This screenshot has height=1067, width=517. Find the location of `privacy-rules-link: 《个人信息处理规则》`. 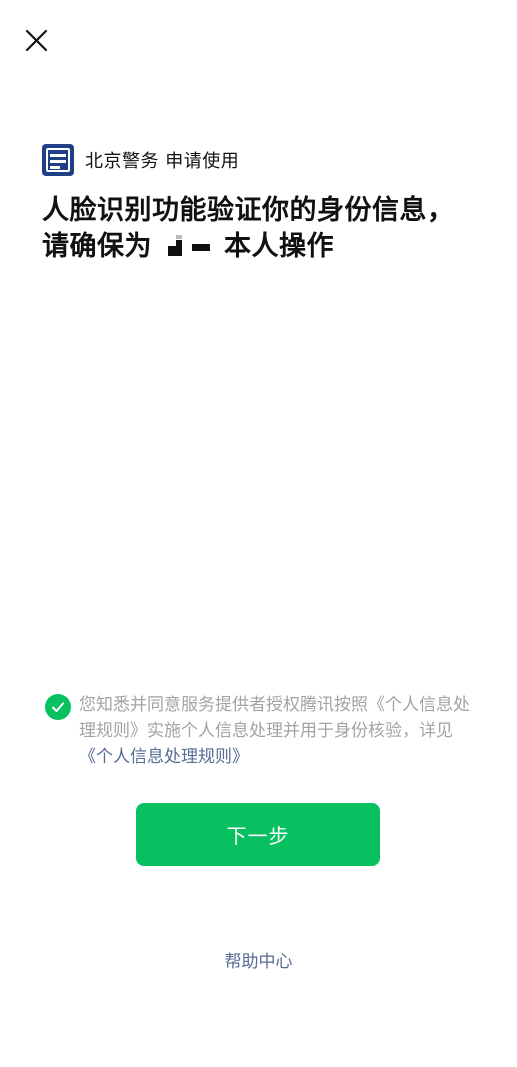

privacy-rules-link: 《个人信息处理规则》 is located at coordinates (164, 757).